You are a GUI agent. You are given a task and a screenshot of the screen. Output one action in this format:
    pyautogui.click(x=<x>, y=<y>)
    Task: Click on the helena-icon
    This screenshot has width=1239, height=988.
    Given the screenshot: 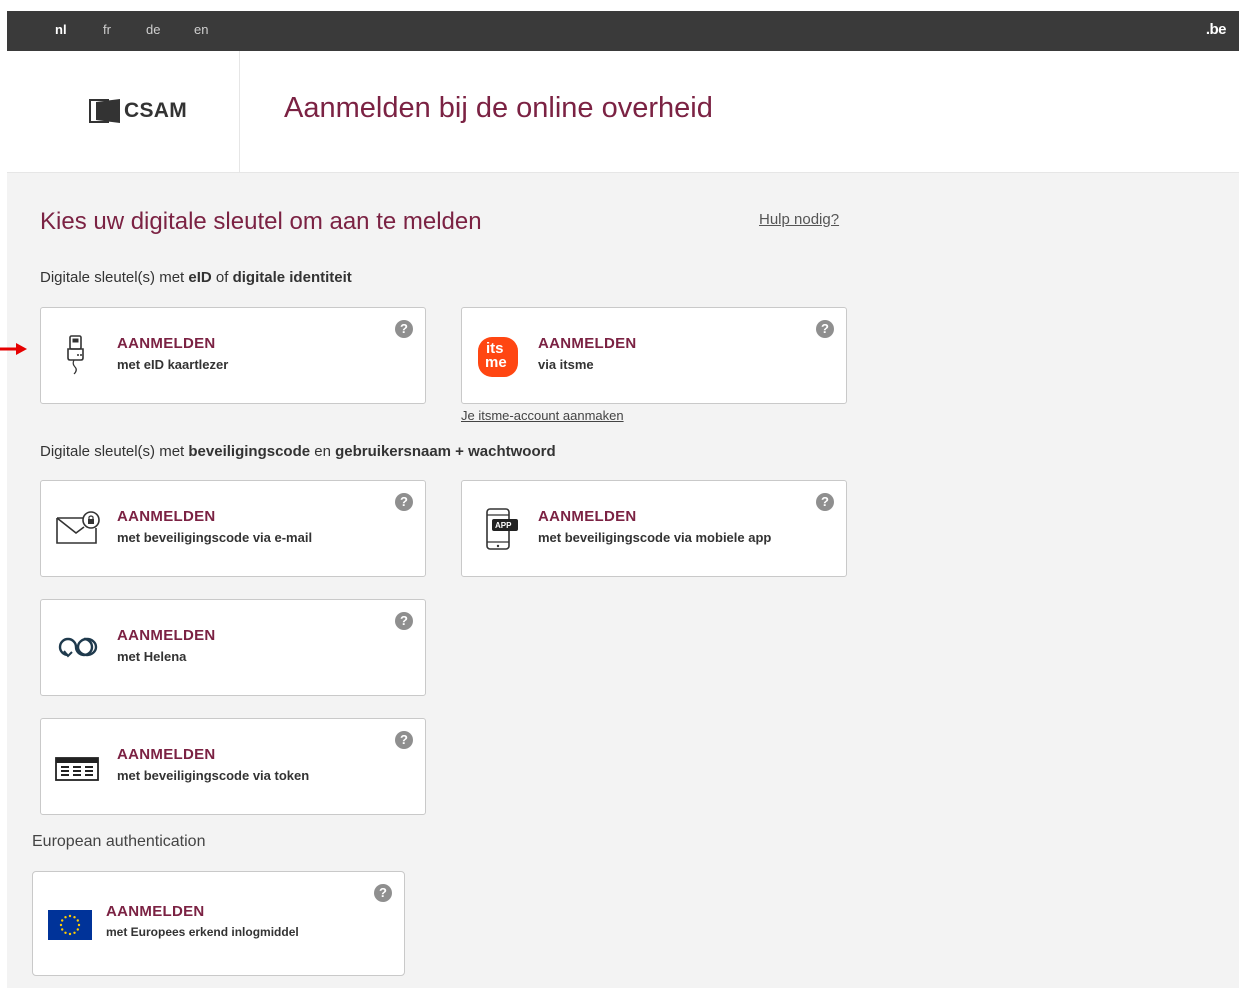 What is the action you would take?
    pyautogui.click(x=77, y=648)
    